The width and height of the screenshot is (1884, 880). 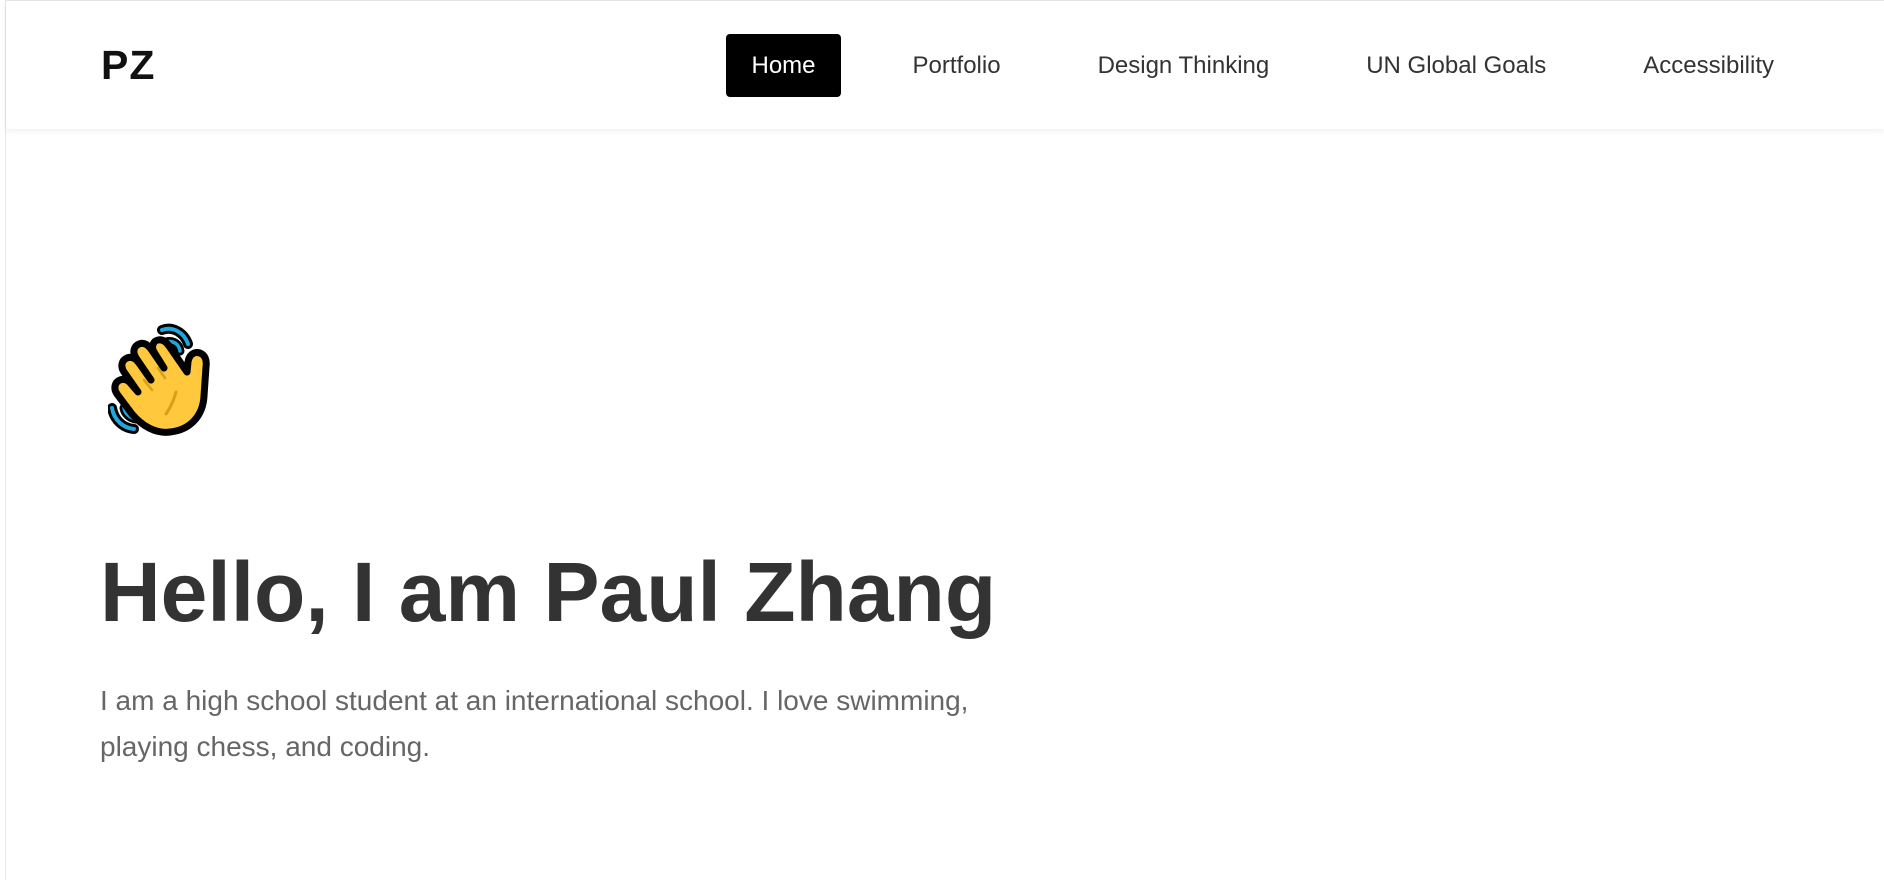 I want to click on nav-design-thinking-link: Design Thinking, so click(x=1184, y=65).